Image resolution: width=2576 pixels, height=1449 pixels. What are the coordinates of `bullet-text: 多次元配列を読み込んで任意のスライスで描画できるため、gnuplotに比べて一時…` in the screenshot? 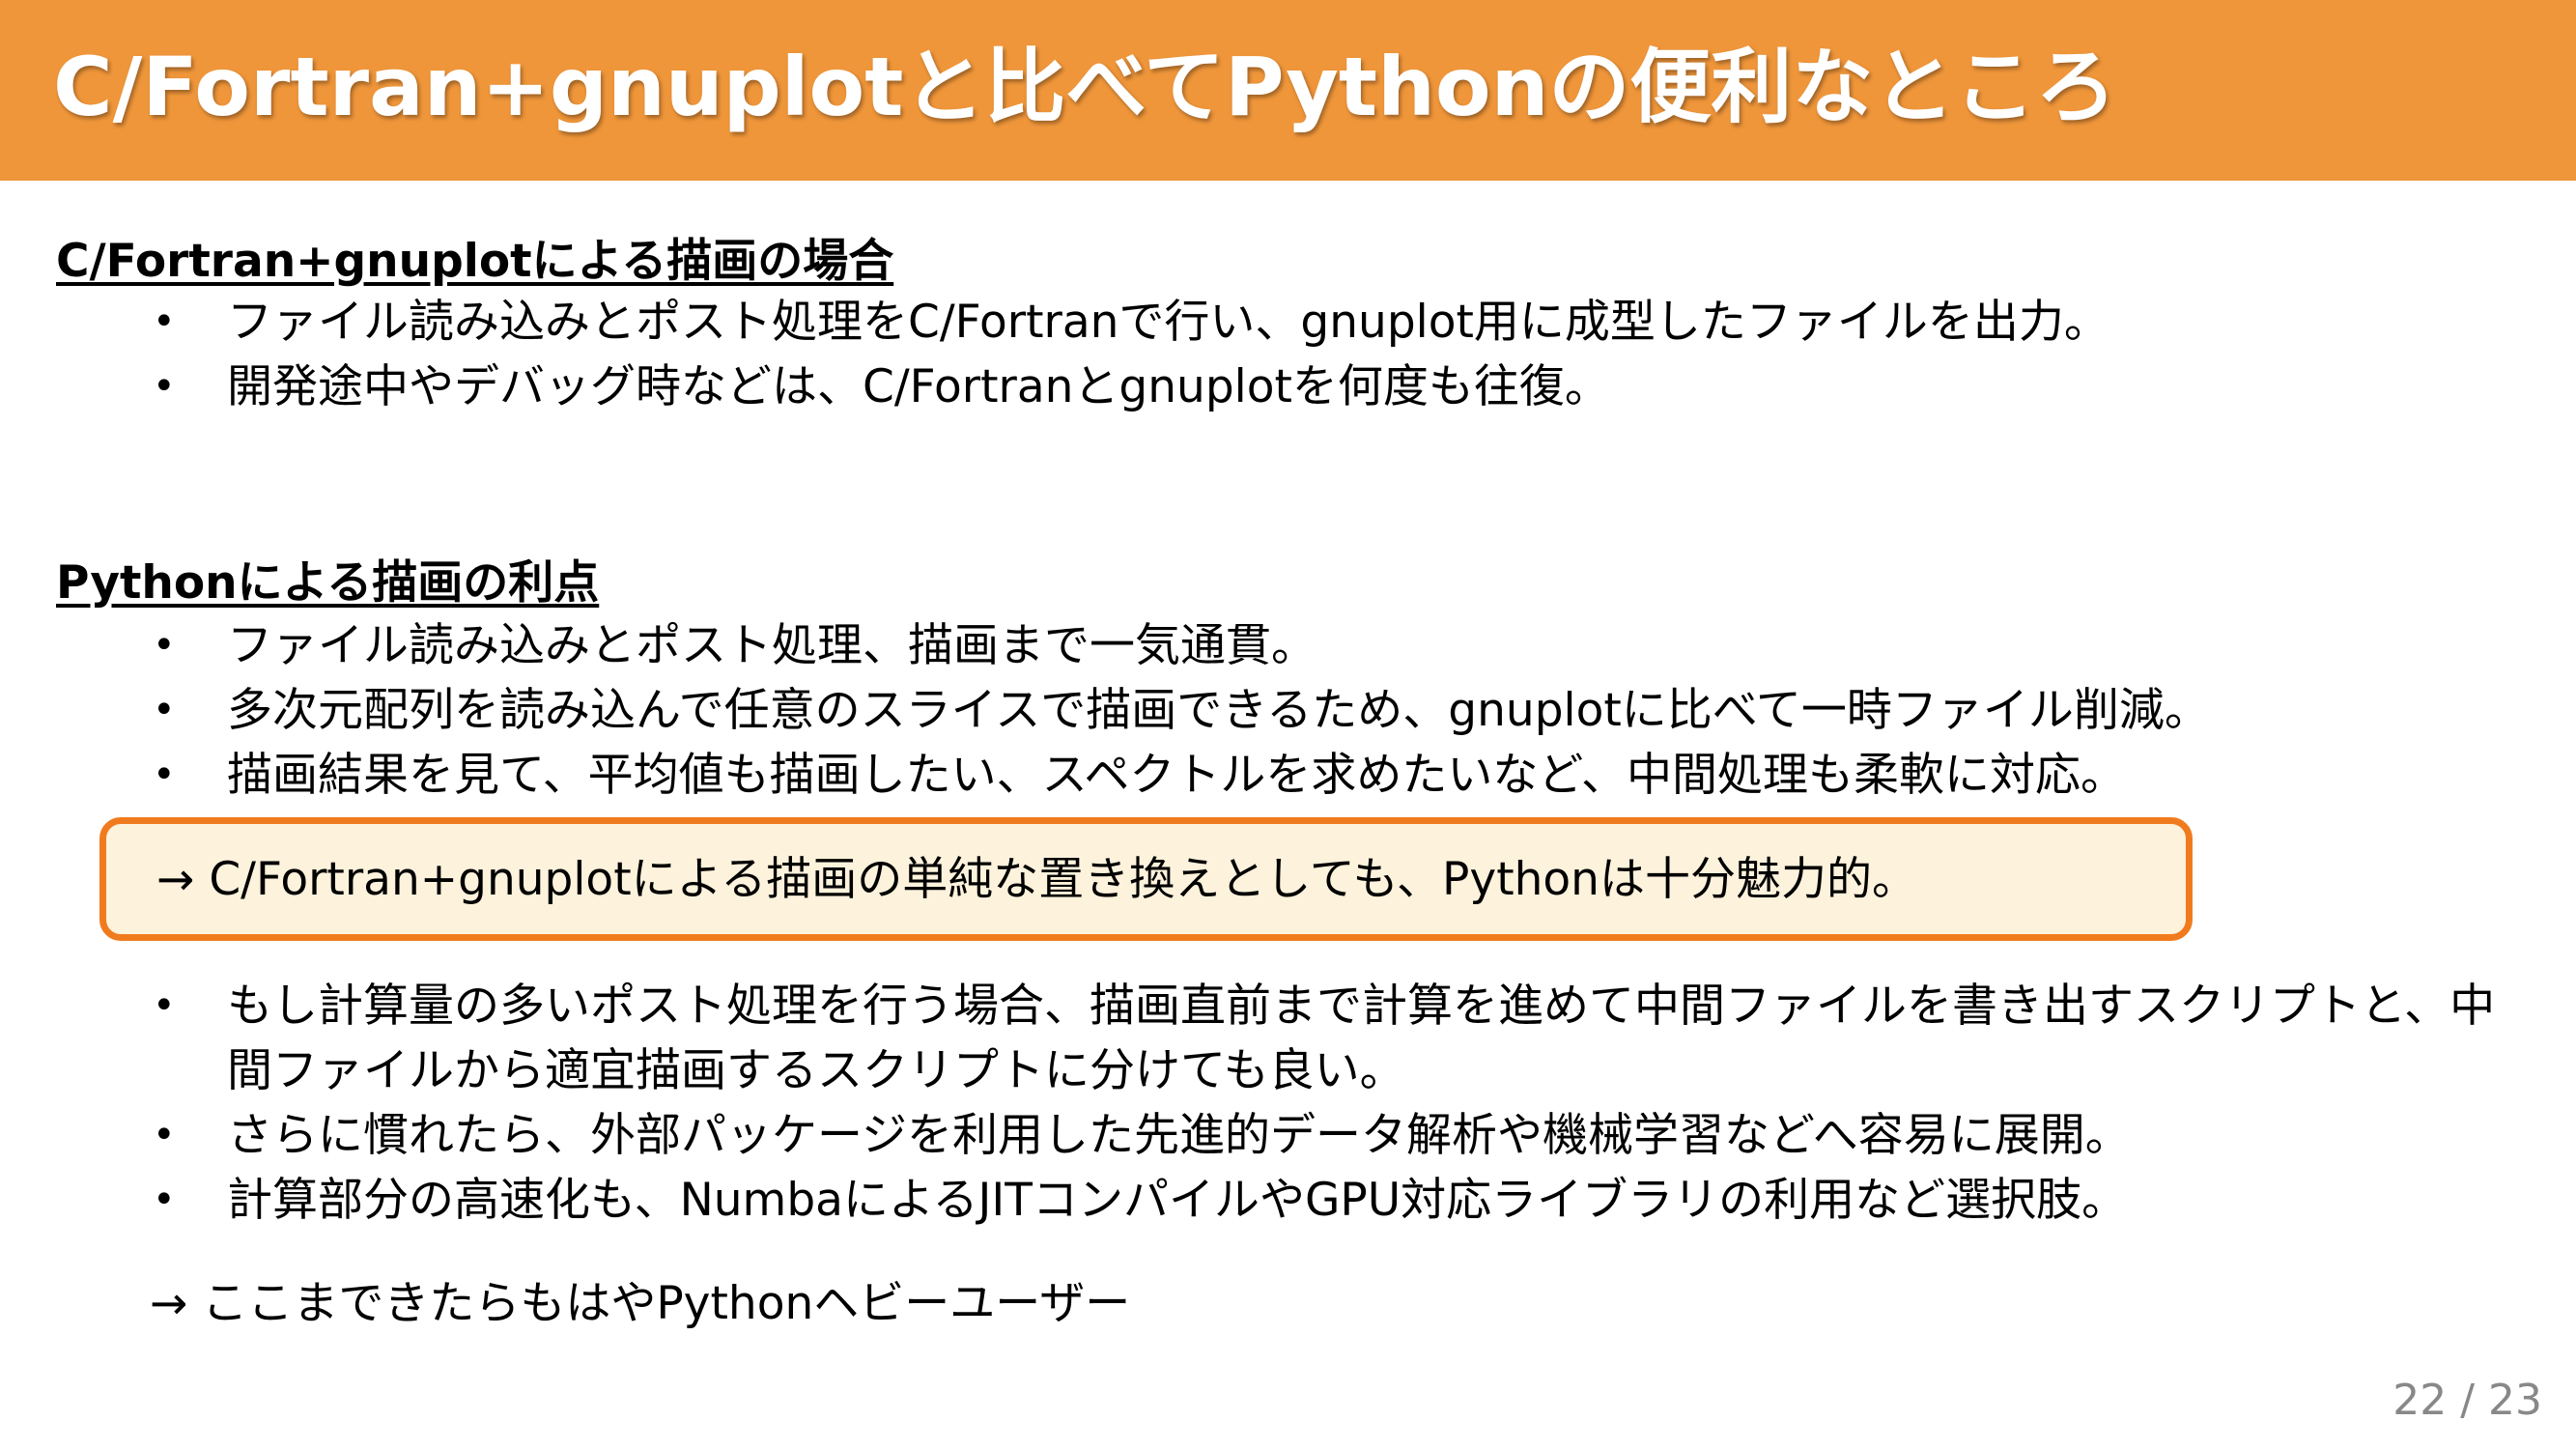 It's located at (1218, 710).